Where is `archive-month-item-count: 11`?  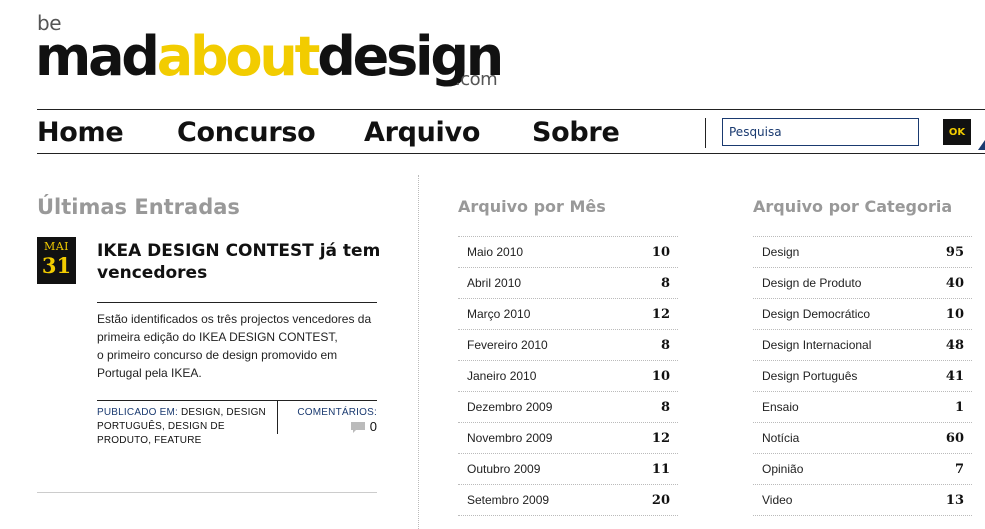 archive-month-item-count: 11 is located at coordinates (660, 469).